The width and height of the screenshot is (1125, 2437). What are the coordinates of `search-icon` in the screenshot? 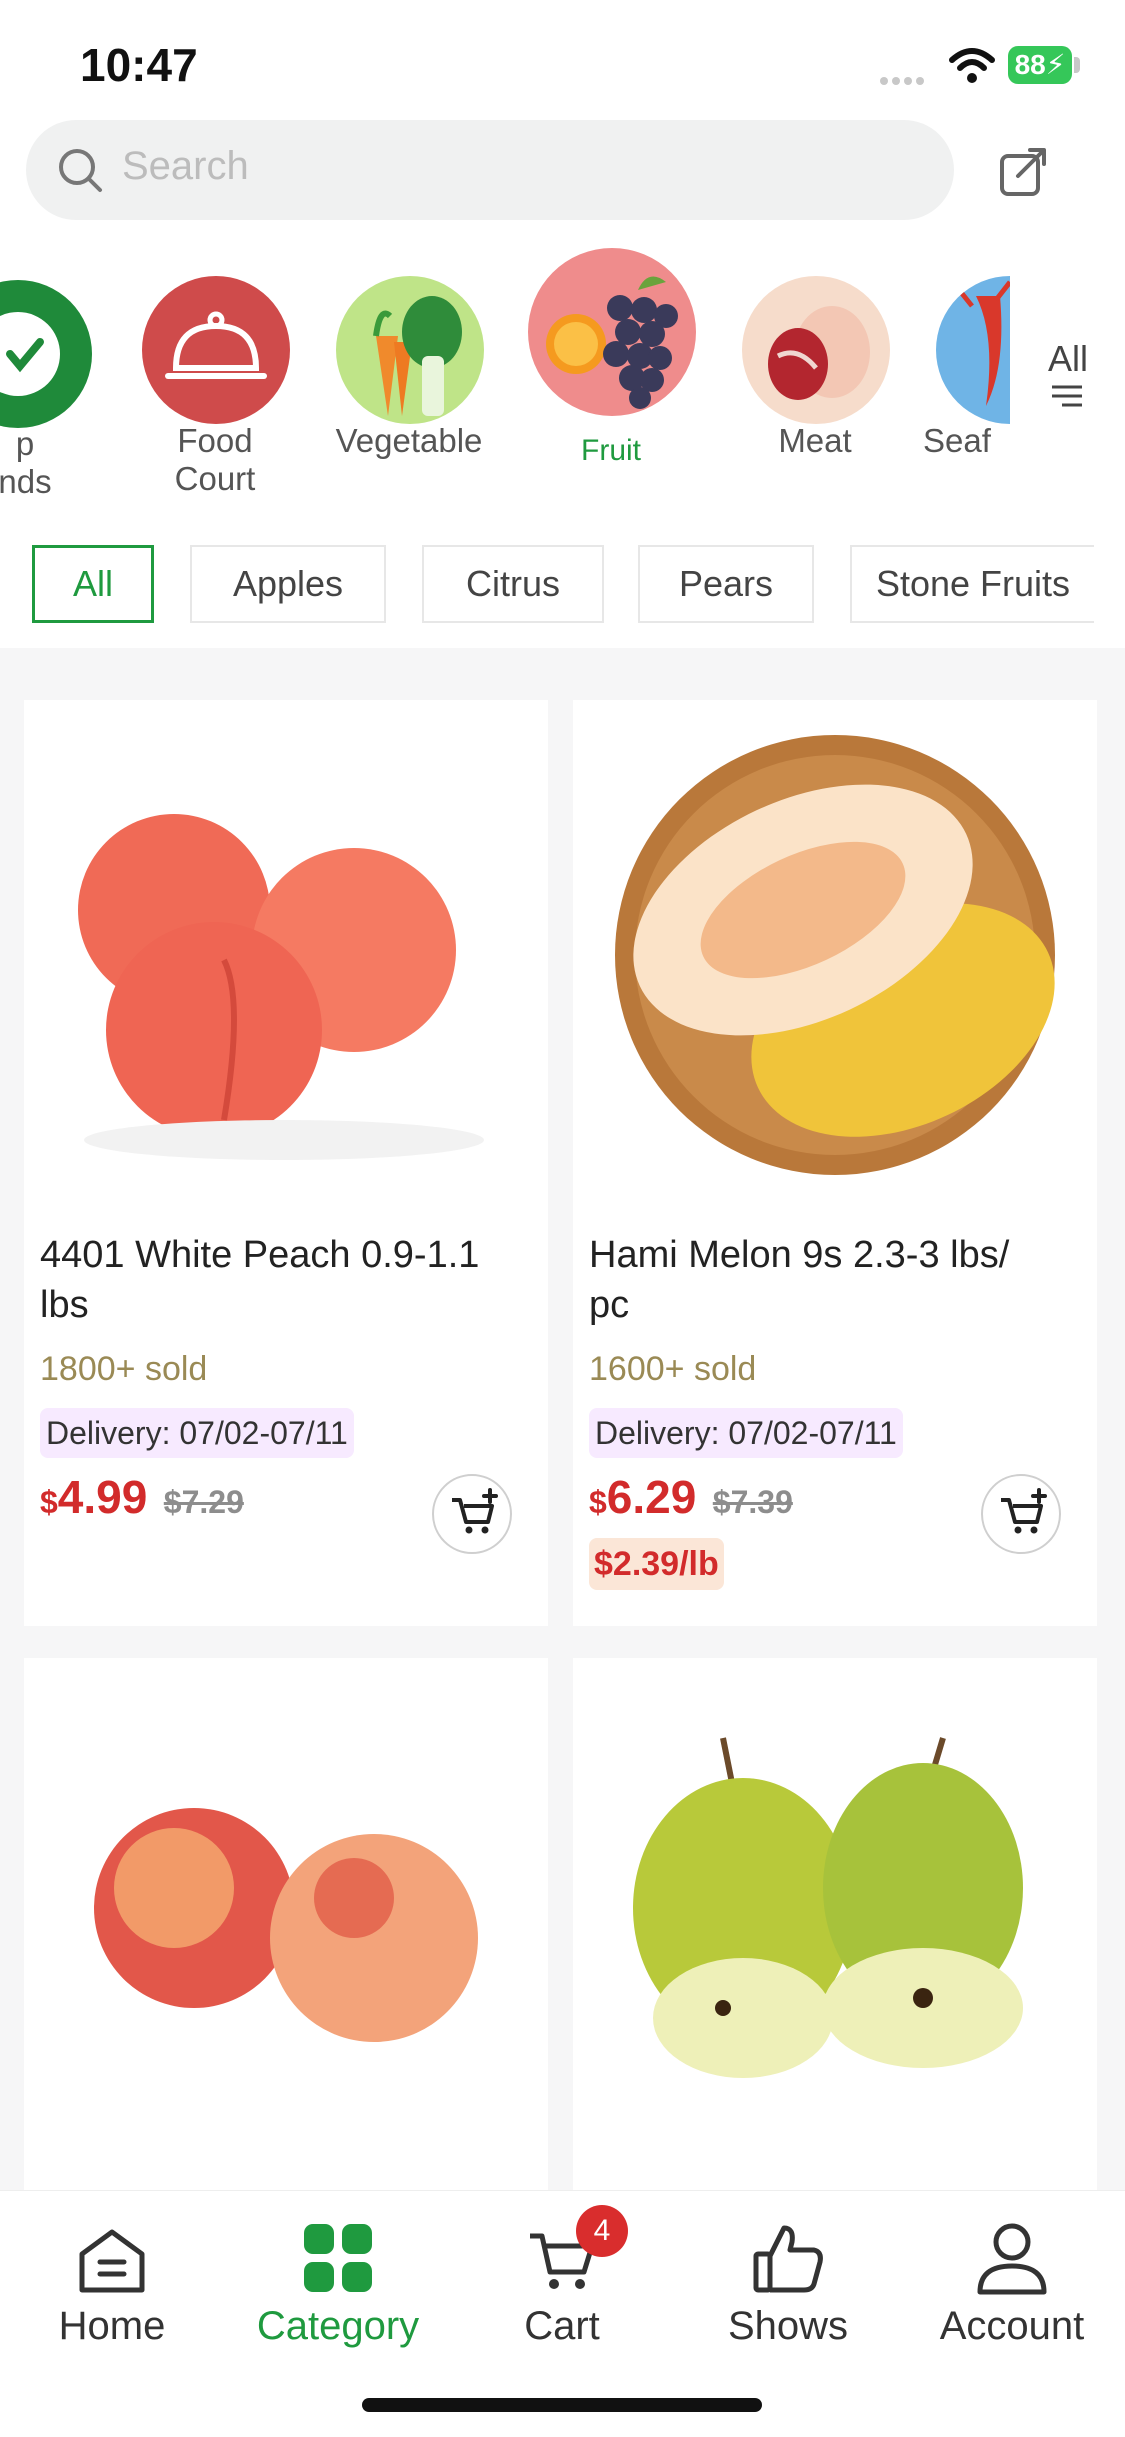 It's located at (80, 170).